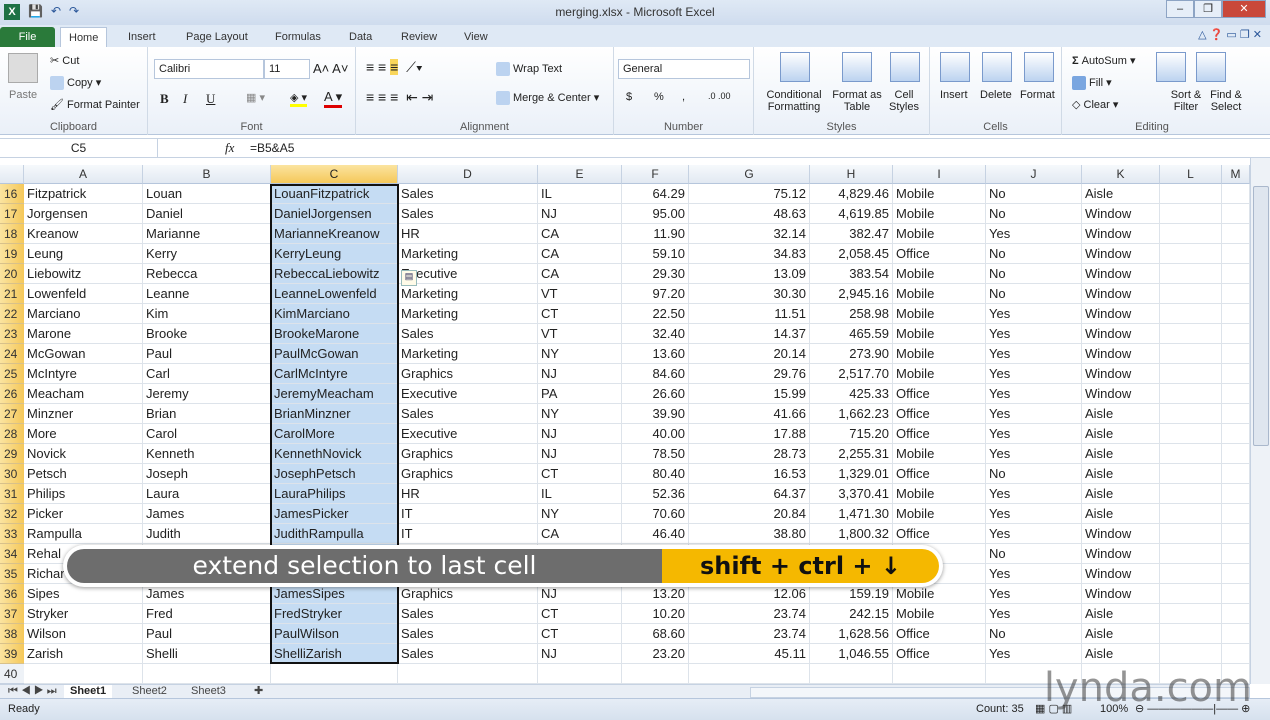 The height and width of the screenshot is (720, 1270). What do you see at coordinates (12, 614) in the screenshot?
I see `row-header: 37` at bounding box center [12, 614].